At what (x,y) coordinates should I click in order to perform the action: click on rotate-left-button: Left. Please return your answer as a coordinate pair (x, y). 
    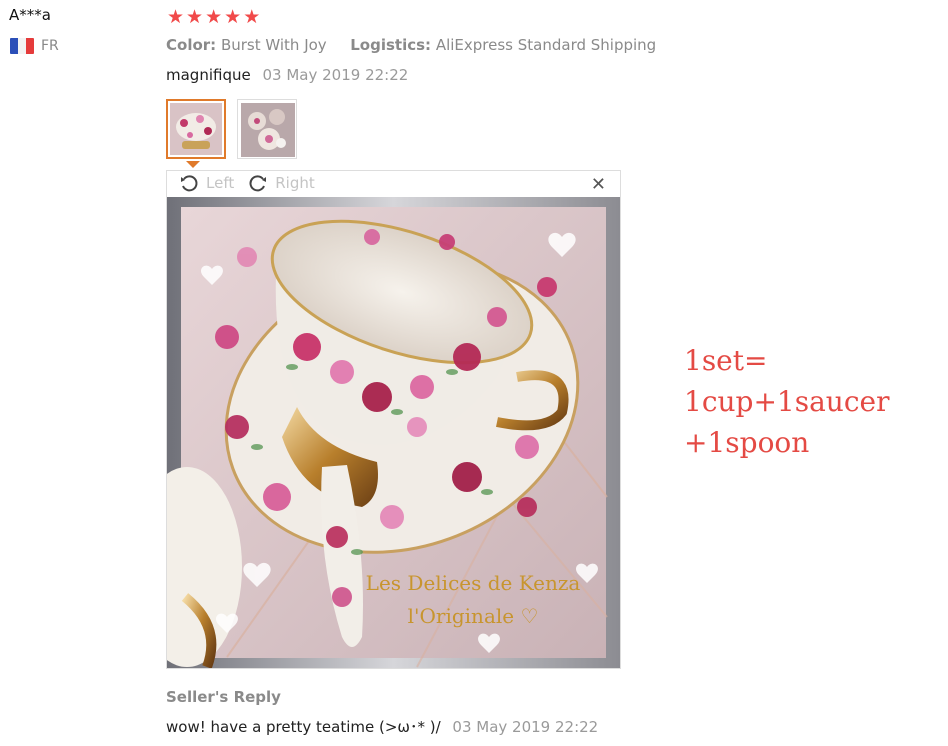
    Looking at the image, I should click on (206, 183).